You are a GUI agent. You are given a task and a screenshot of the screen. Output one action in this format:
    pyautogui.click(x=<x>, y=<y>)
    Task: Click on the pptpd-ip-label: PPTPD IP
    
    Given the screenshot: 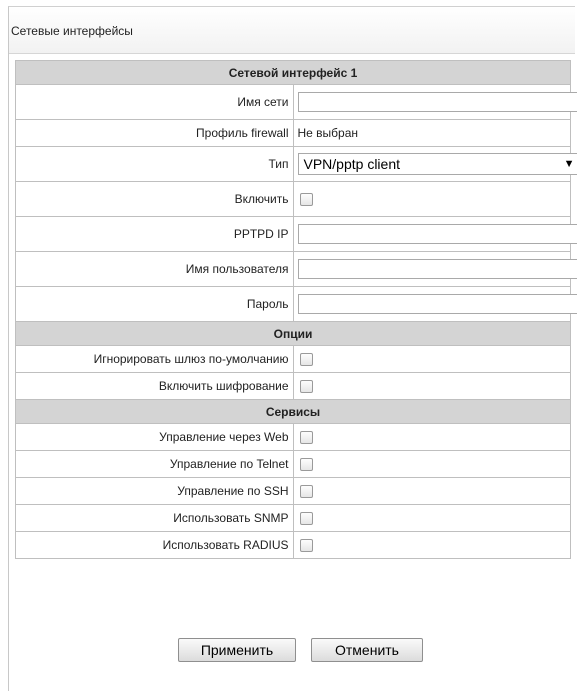 What is the action you would take?
    pyautogui.click(x=155, y=234)
    